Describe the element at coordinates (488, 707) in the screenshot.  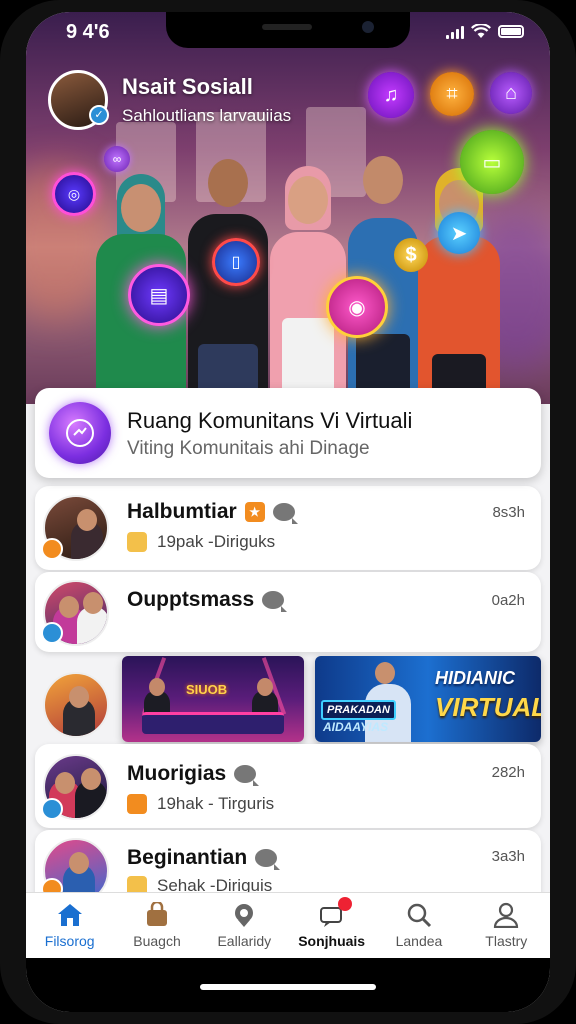
I see `virtual-promo-headline: VIRTUAL` at that location.